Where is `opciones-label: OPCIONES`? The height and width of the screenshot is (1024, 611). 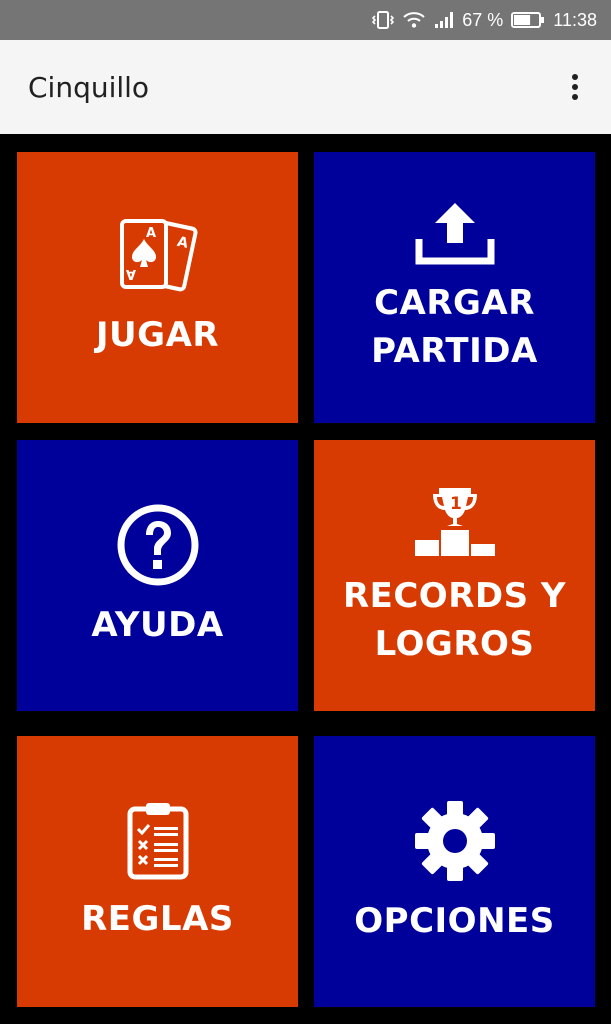
opciones-label: OPCIONES is located at coordinates (454, 920).